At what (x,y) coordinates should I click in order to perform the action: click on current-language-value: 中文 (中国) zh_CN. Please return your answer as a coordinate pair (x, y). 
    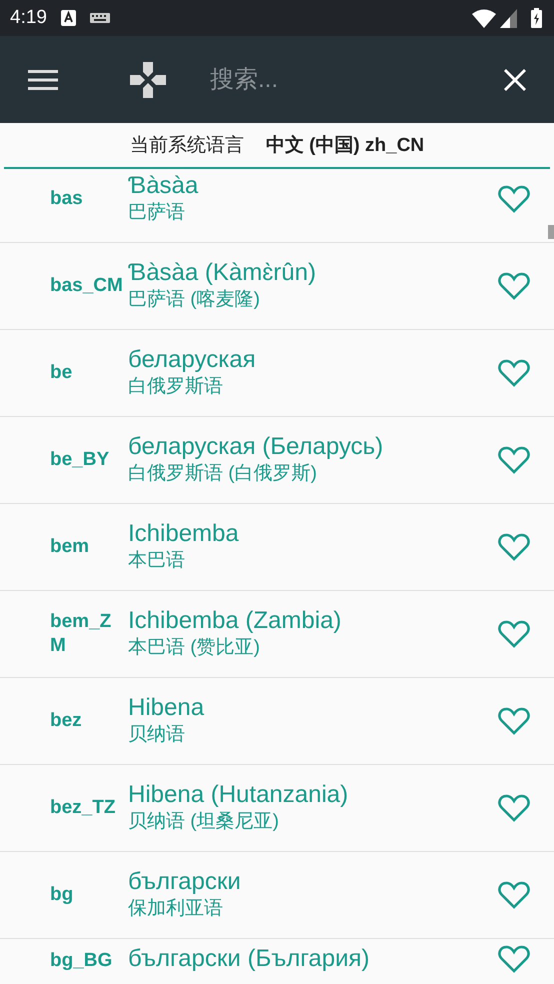
    Looking at the image, I should click on (345, 146).